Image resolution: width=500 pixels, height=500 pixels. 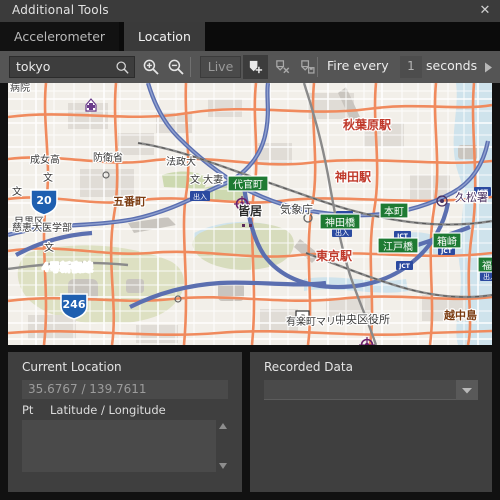 I want to click on magnifier-icon, so click(x=122, y=67).